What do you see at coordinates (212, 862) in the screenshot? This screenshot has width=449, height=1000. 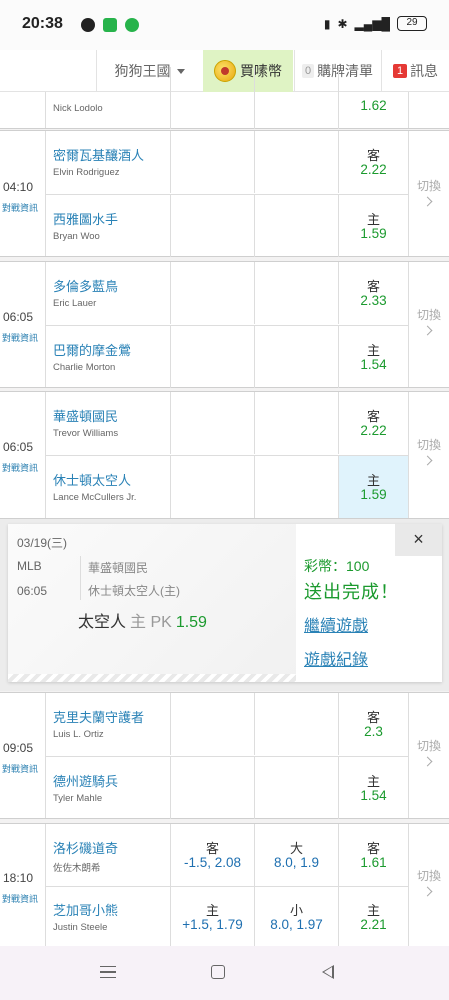 I see `spread-odds: -1.5, 2.08` at bounding box center [212, 862].